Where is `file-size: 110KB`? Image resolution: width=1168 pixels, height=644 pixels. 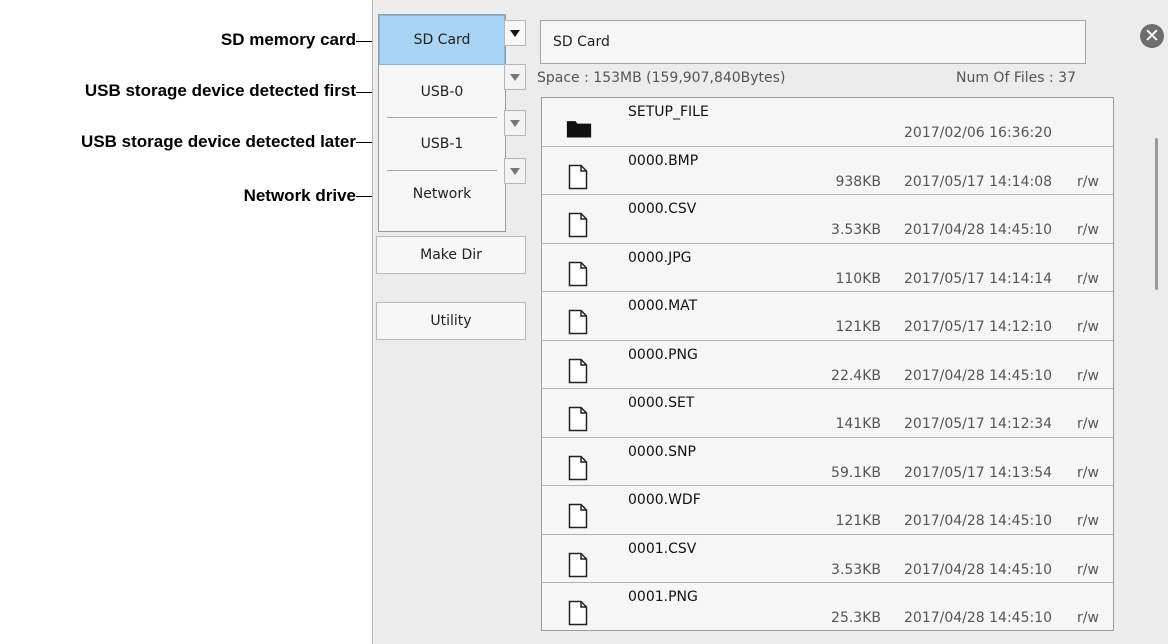 file-size: 110KB is located at coordinates (858, 278).